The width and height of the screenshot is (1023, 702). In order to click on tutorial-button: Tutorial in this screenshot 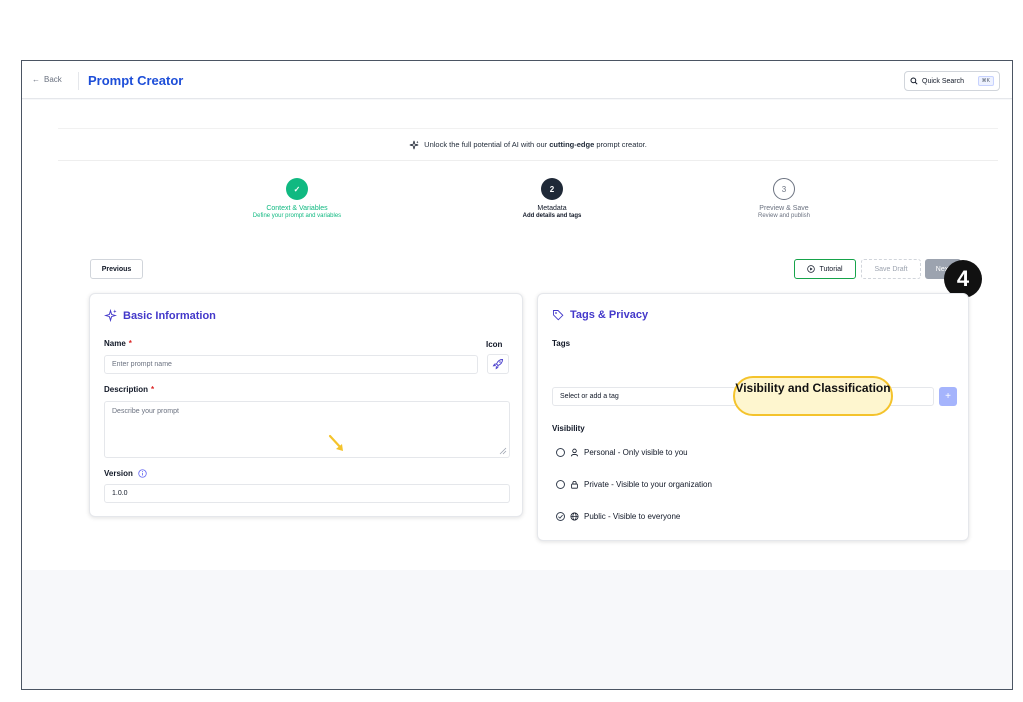, I will do `click(825, 269)`.